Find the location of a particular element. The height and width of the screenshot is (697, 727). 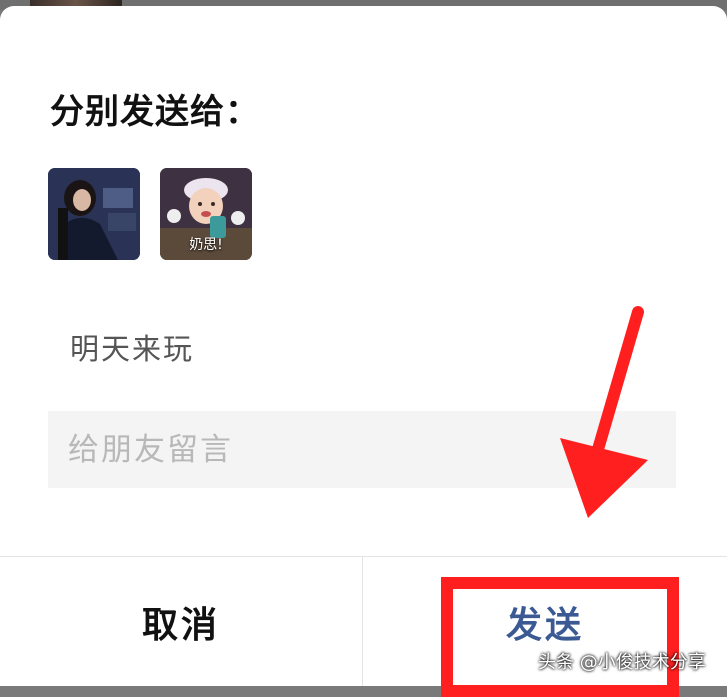

cancel-button: 取消 is located at coordinates (181, 621).